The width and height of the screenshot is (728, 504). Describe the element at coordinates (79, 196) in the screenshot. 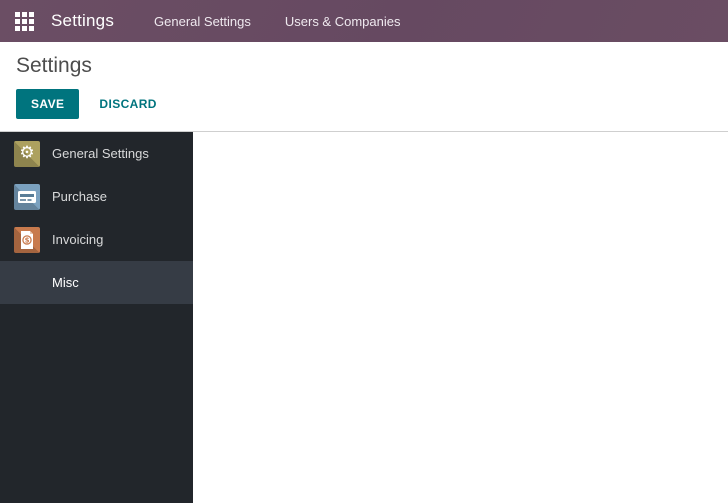

I see `sidebar-item-label: Purchase` at that location.